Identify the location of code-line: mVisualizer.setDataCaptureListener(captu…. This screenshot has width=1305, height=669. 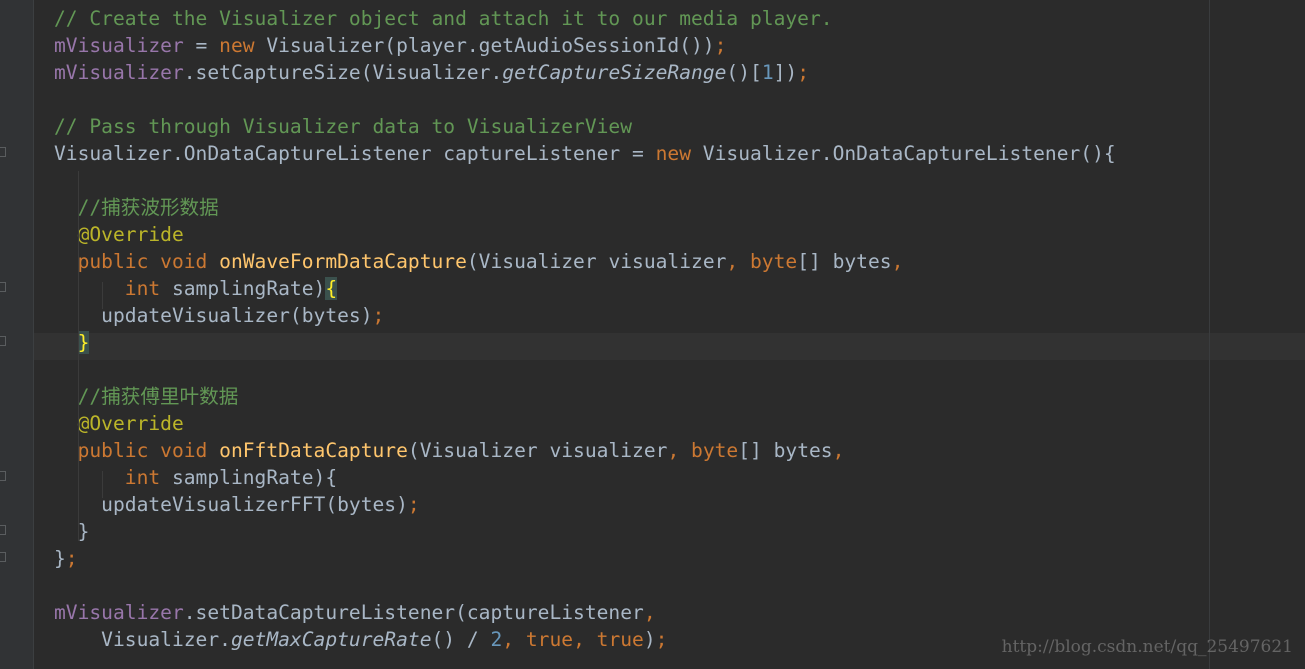
(585, 612).